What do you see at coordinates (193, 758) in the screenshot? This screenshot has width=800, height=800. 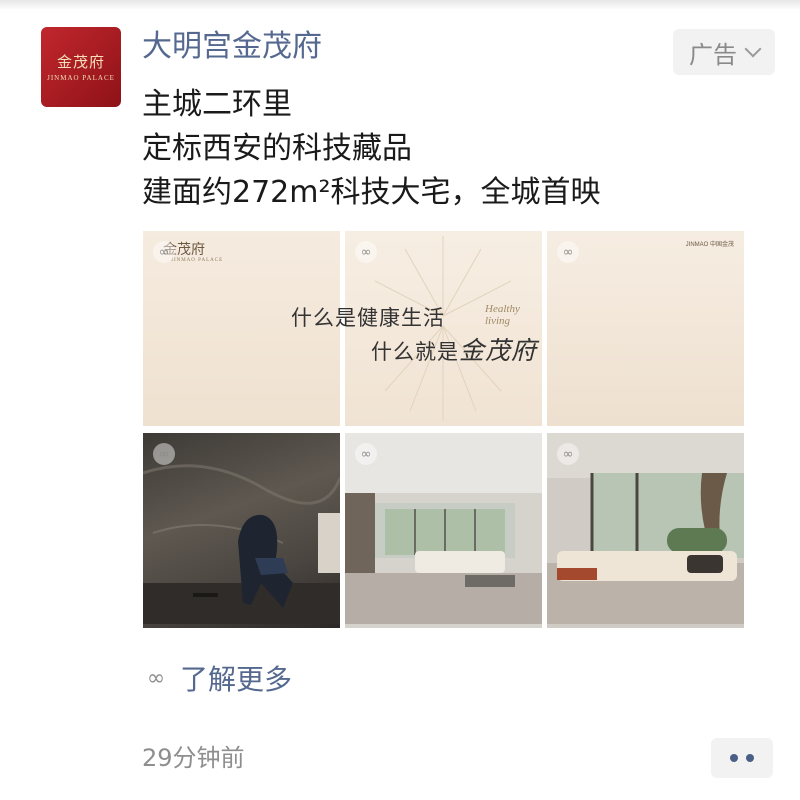 I see `timestamp: 29分钟前` at bounding box center [193, 758].